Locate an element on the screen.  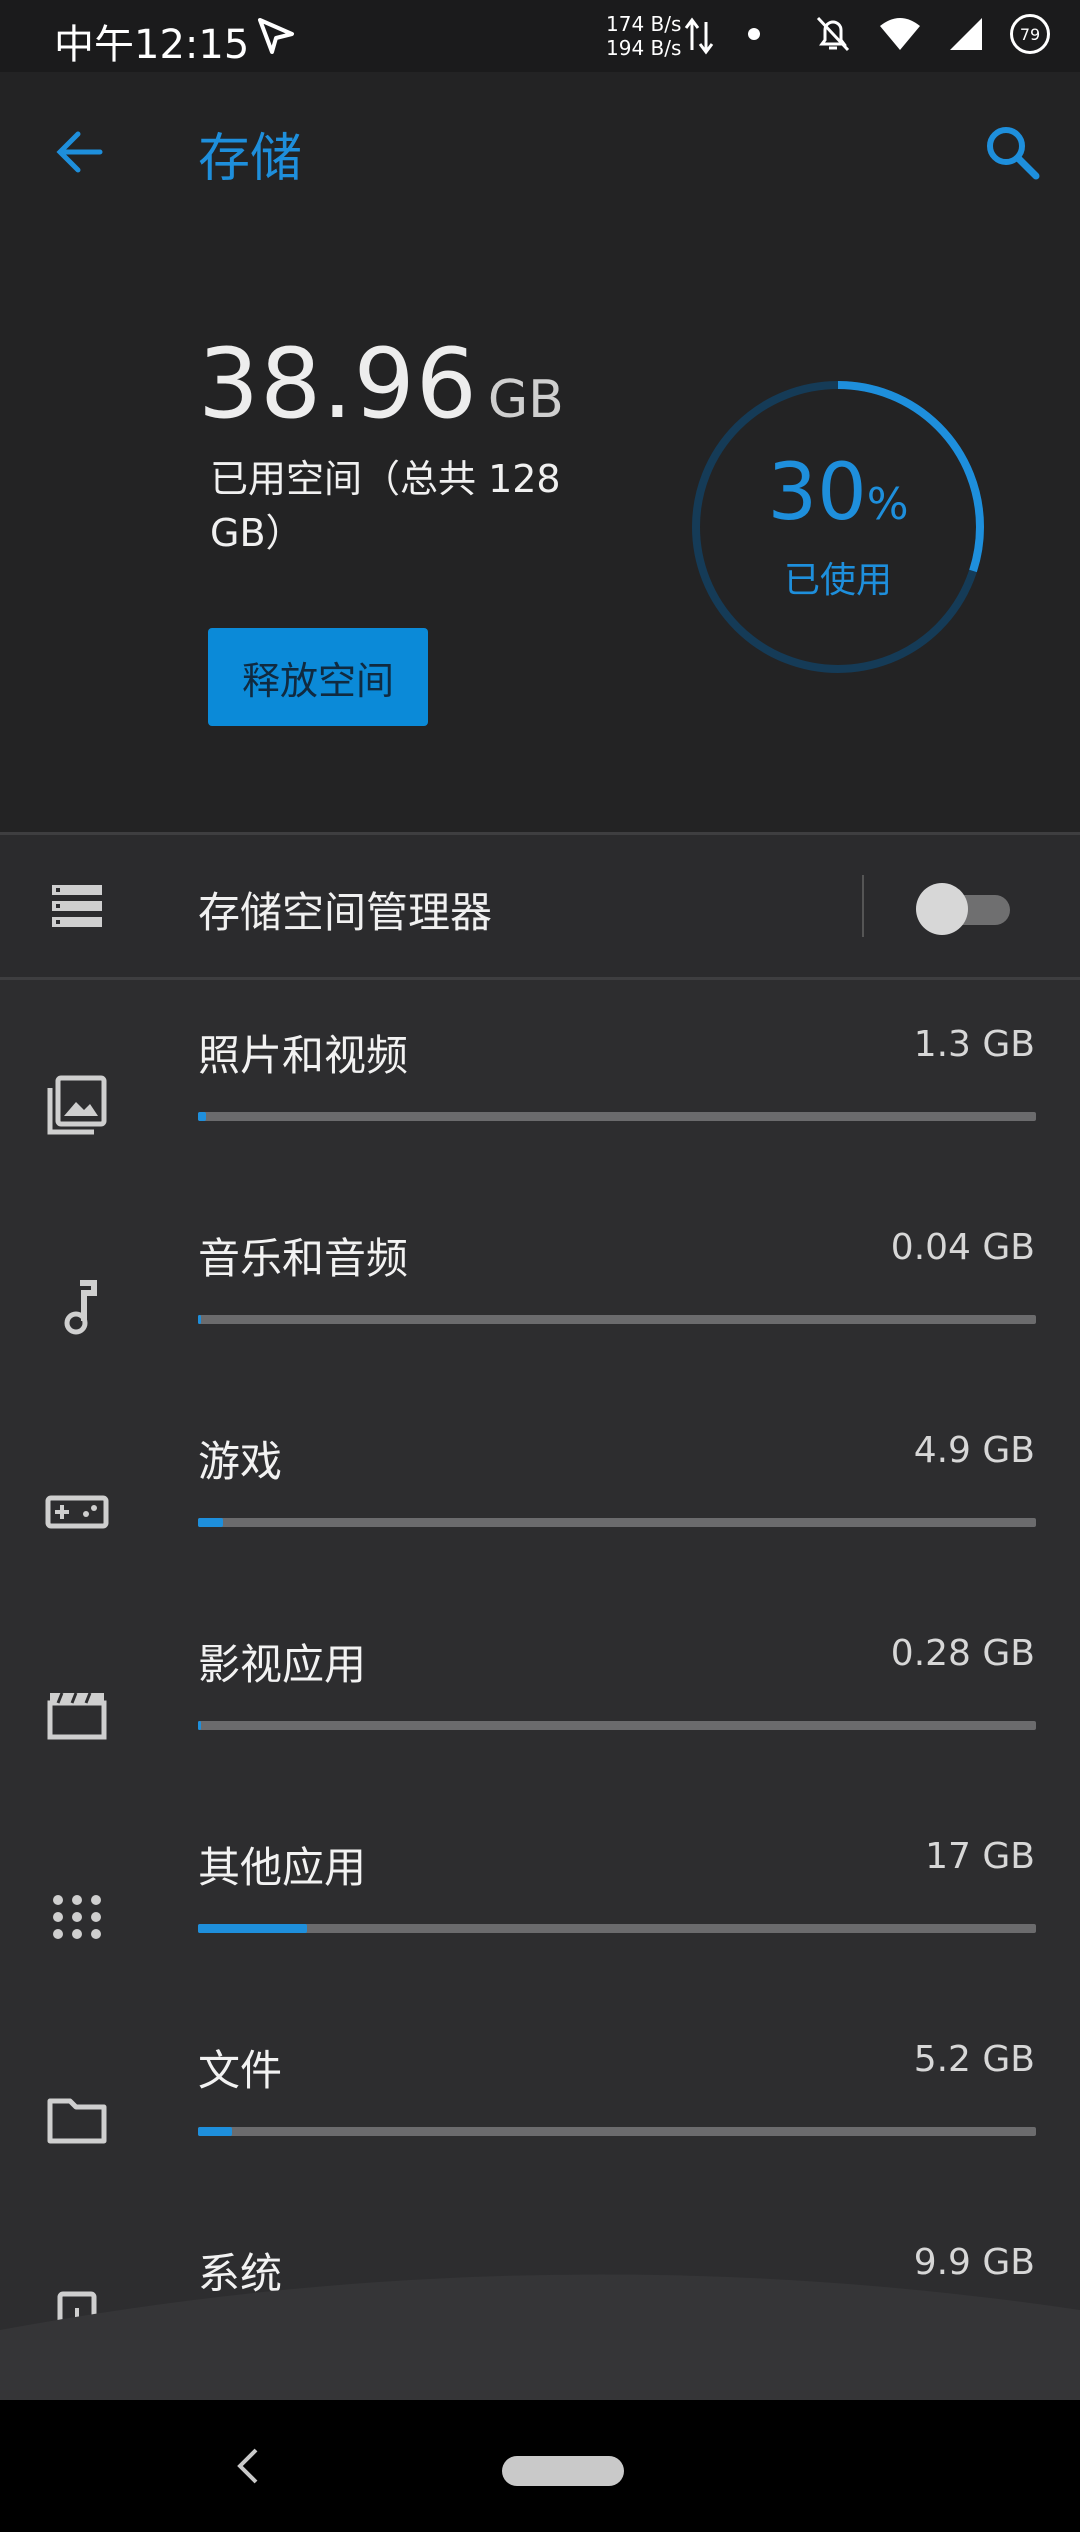
notification-dot-icon is located at coordinates (754, 34).